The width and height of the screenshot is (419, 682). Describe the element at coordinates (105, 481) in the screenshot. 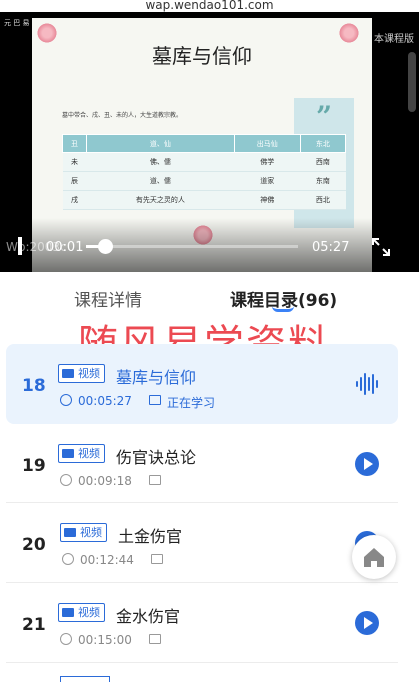

I see `lesson-duration: 00:09:18` at that location.